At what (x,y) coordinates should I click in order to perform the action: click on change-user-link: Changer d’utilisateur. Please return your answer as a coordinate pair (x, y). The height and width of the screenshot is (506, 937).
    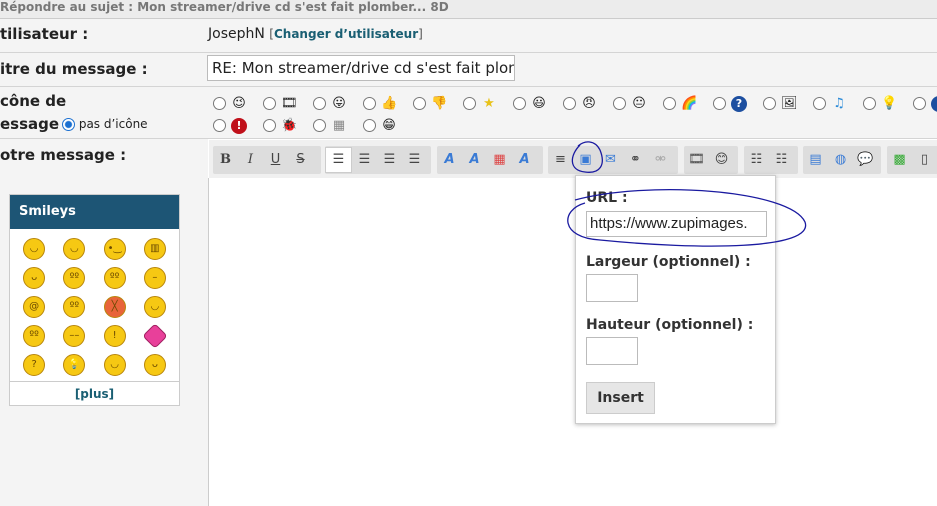
    Looking at the image, I should click on (346, 34).